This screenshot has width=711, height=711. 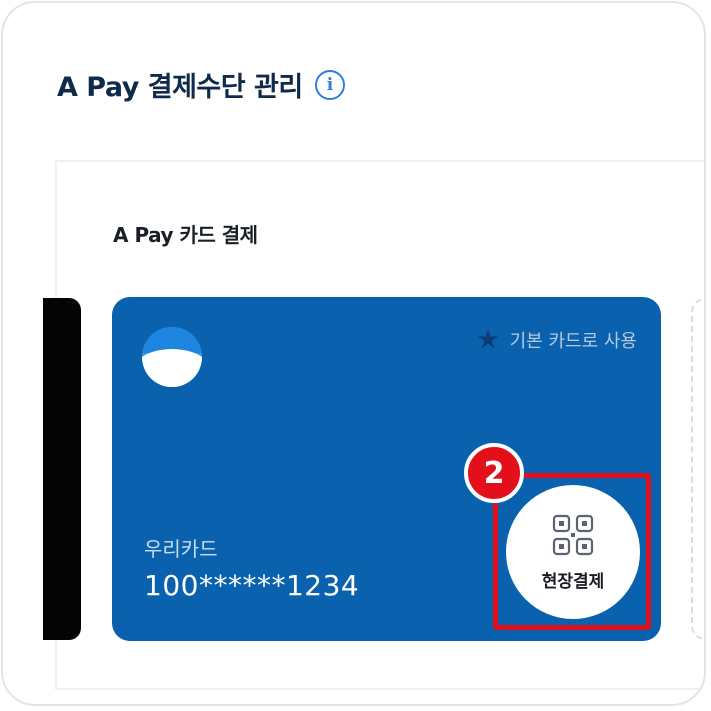 What do you see at coordinates (329, 84) in the screenshot?
I see `info-icon: i` at bounding box center [329, 84].